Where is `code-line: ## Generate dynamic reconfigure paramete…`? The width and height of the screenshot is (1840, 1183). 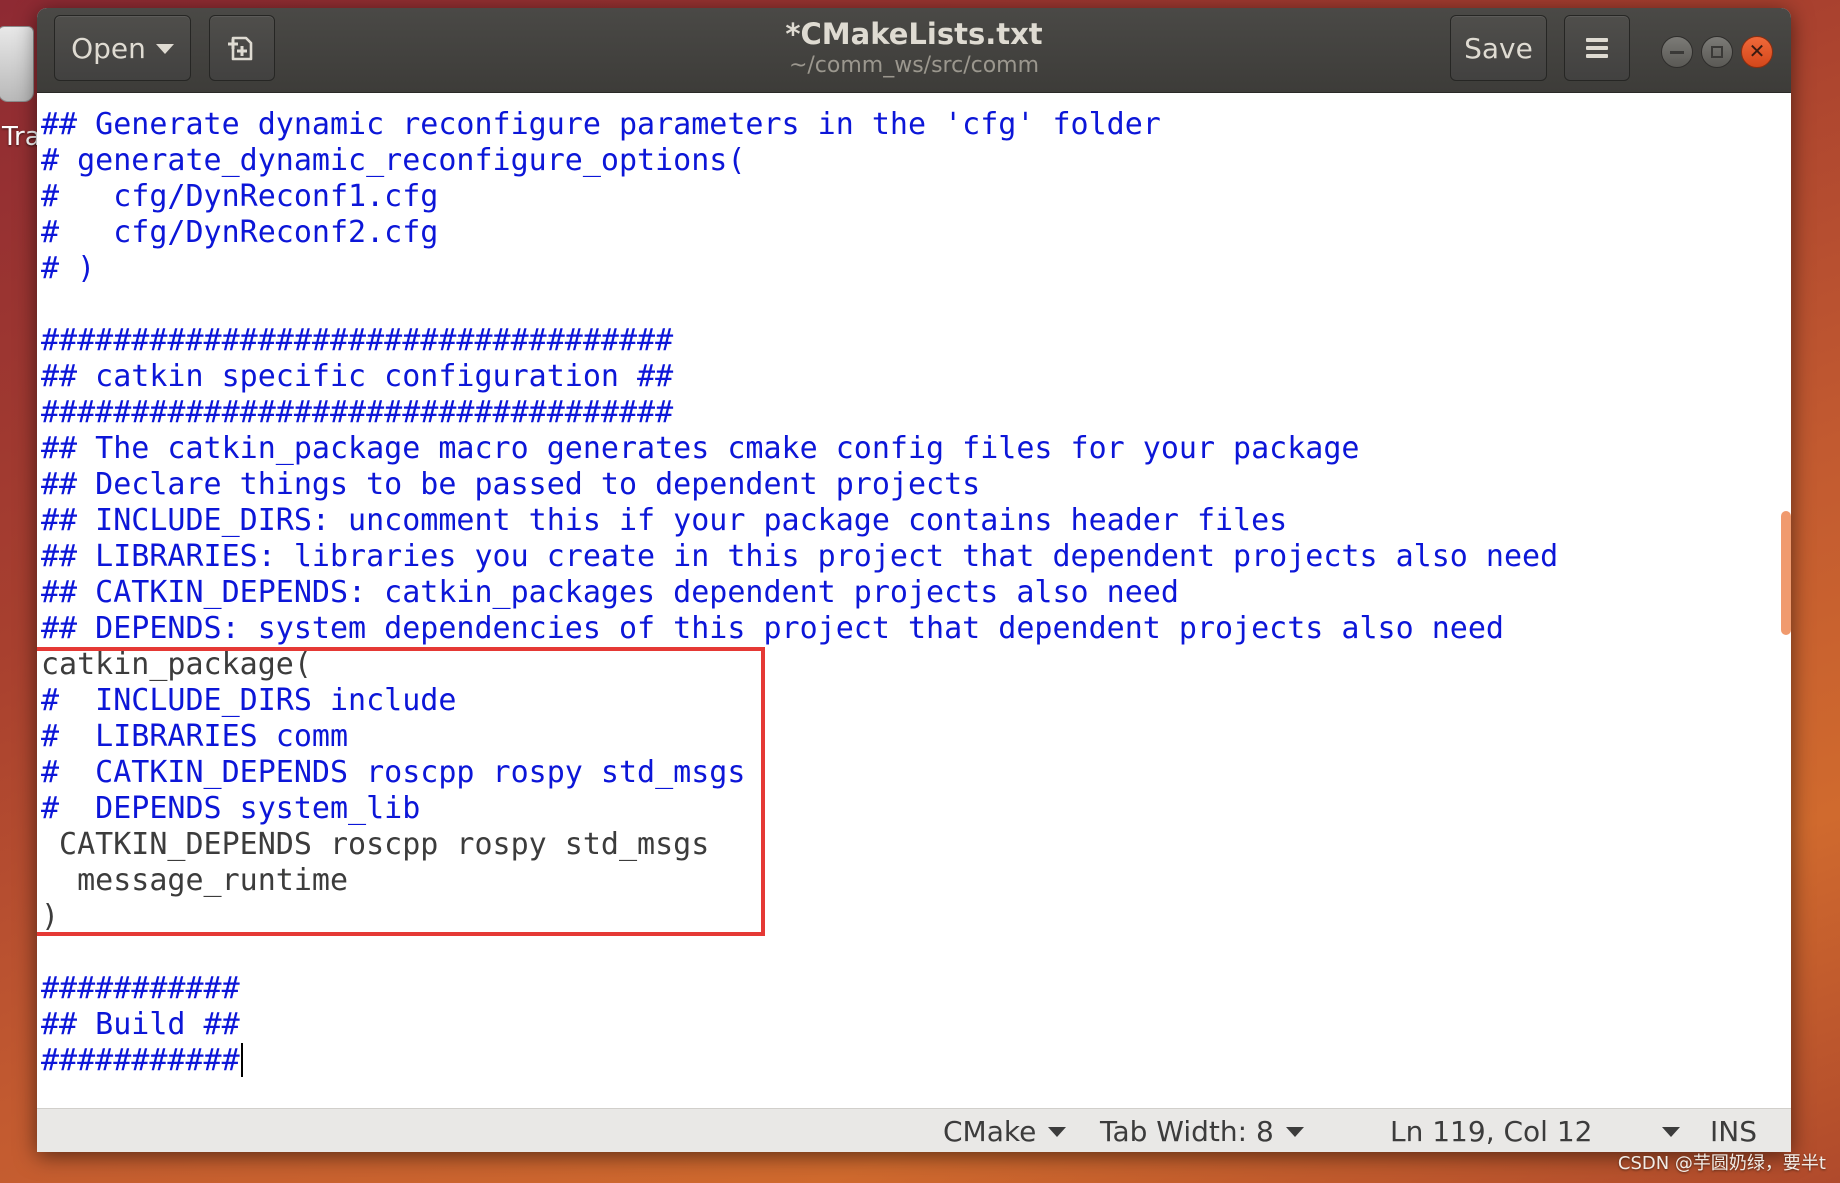 code-line: ## Generate dynamic reconfigure paramete… is located at coordinates (601, 124).